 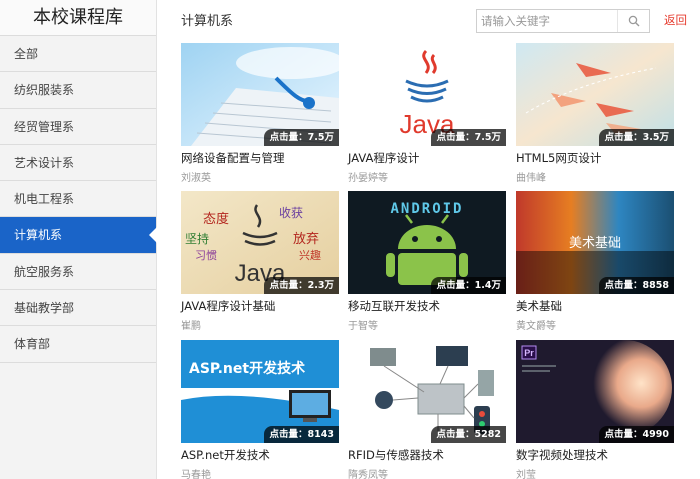 What do you see at coordinates (78, 344) in the screenshot?
I see `sidebar-item-sports: 体育部` at bounding box center [78, 344].